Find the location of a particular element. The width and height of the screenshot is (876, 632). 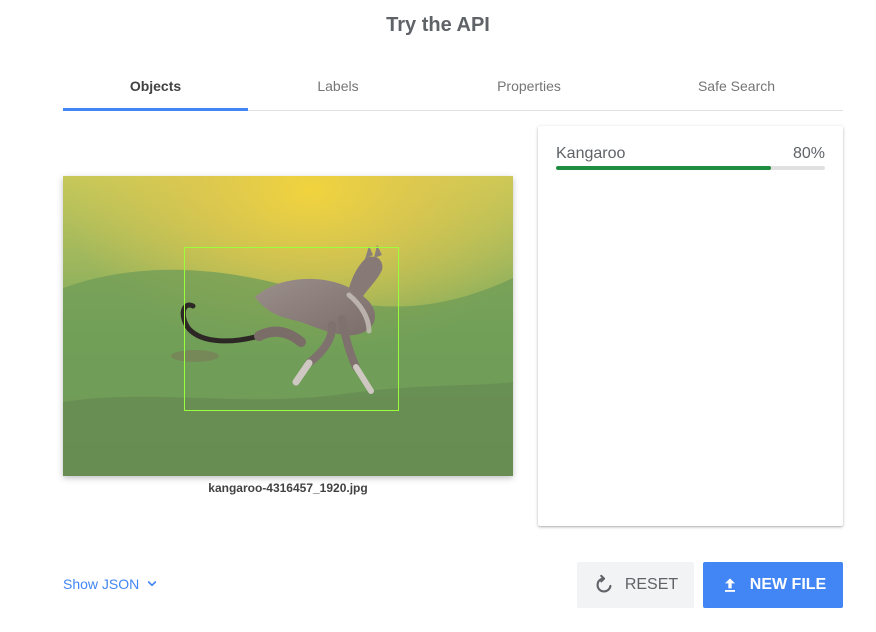

chevron-down-icon is located at coordinates (152, 584).